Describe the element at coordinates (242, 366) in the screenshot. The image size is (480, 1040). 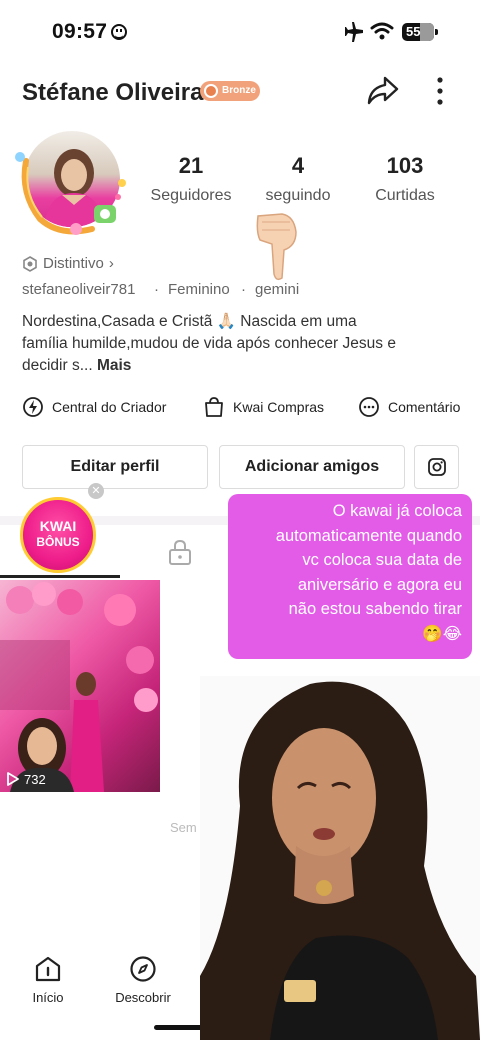
I see `bio-line: decidir s... Mais` at that location.